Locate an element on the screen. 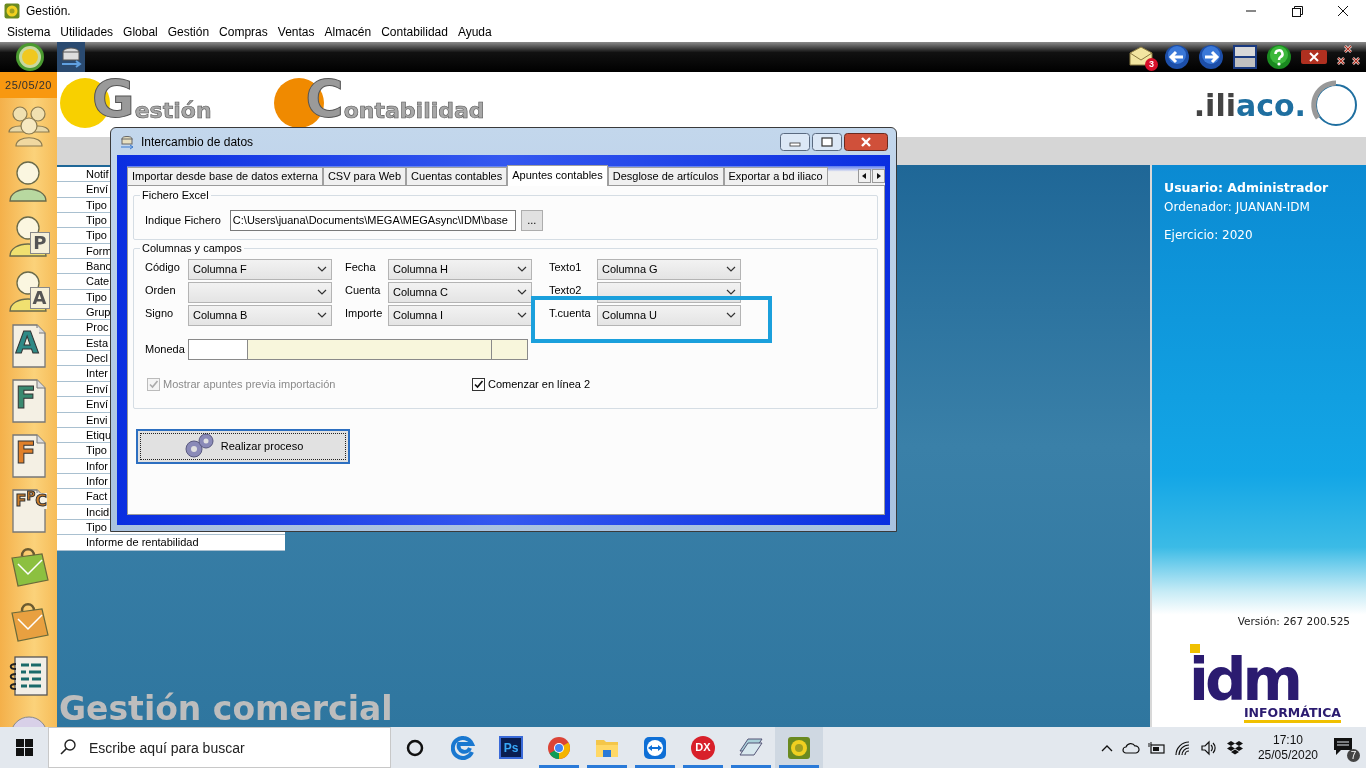  group-title: Columnas y campos is located at coordinates (192, 248).